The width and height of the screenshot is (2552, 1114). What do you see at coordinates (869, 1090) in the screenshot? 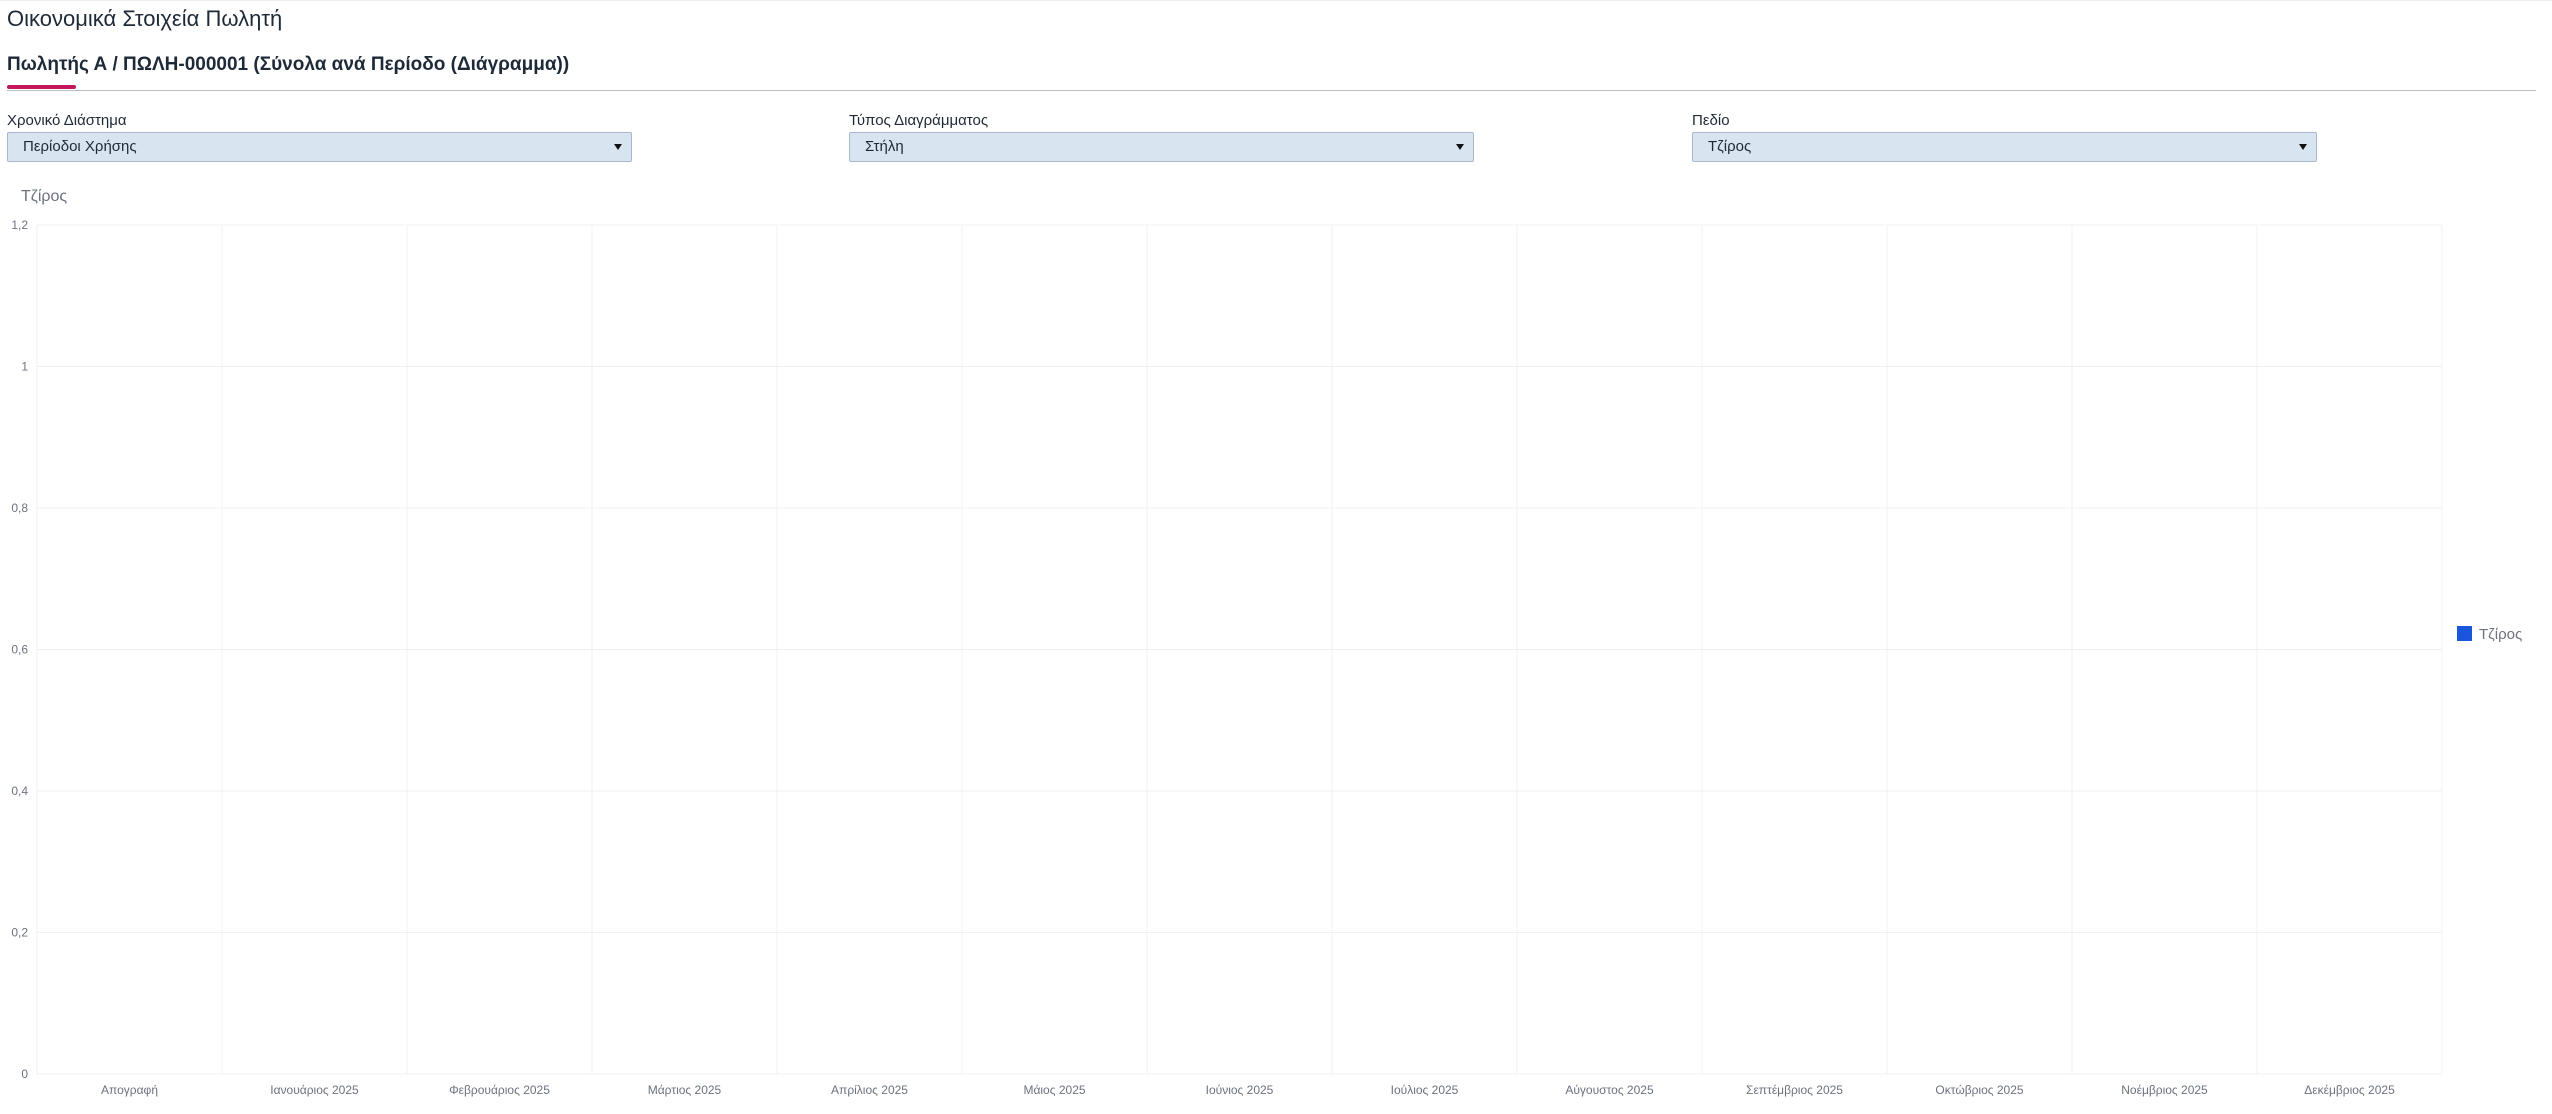
I see `x-tick-label: Απρίλιος 2025` at bounding box center [869, 1090].